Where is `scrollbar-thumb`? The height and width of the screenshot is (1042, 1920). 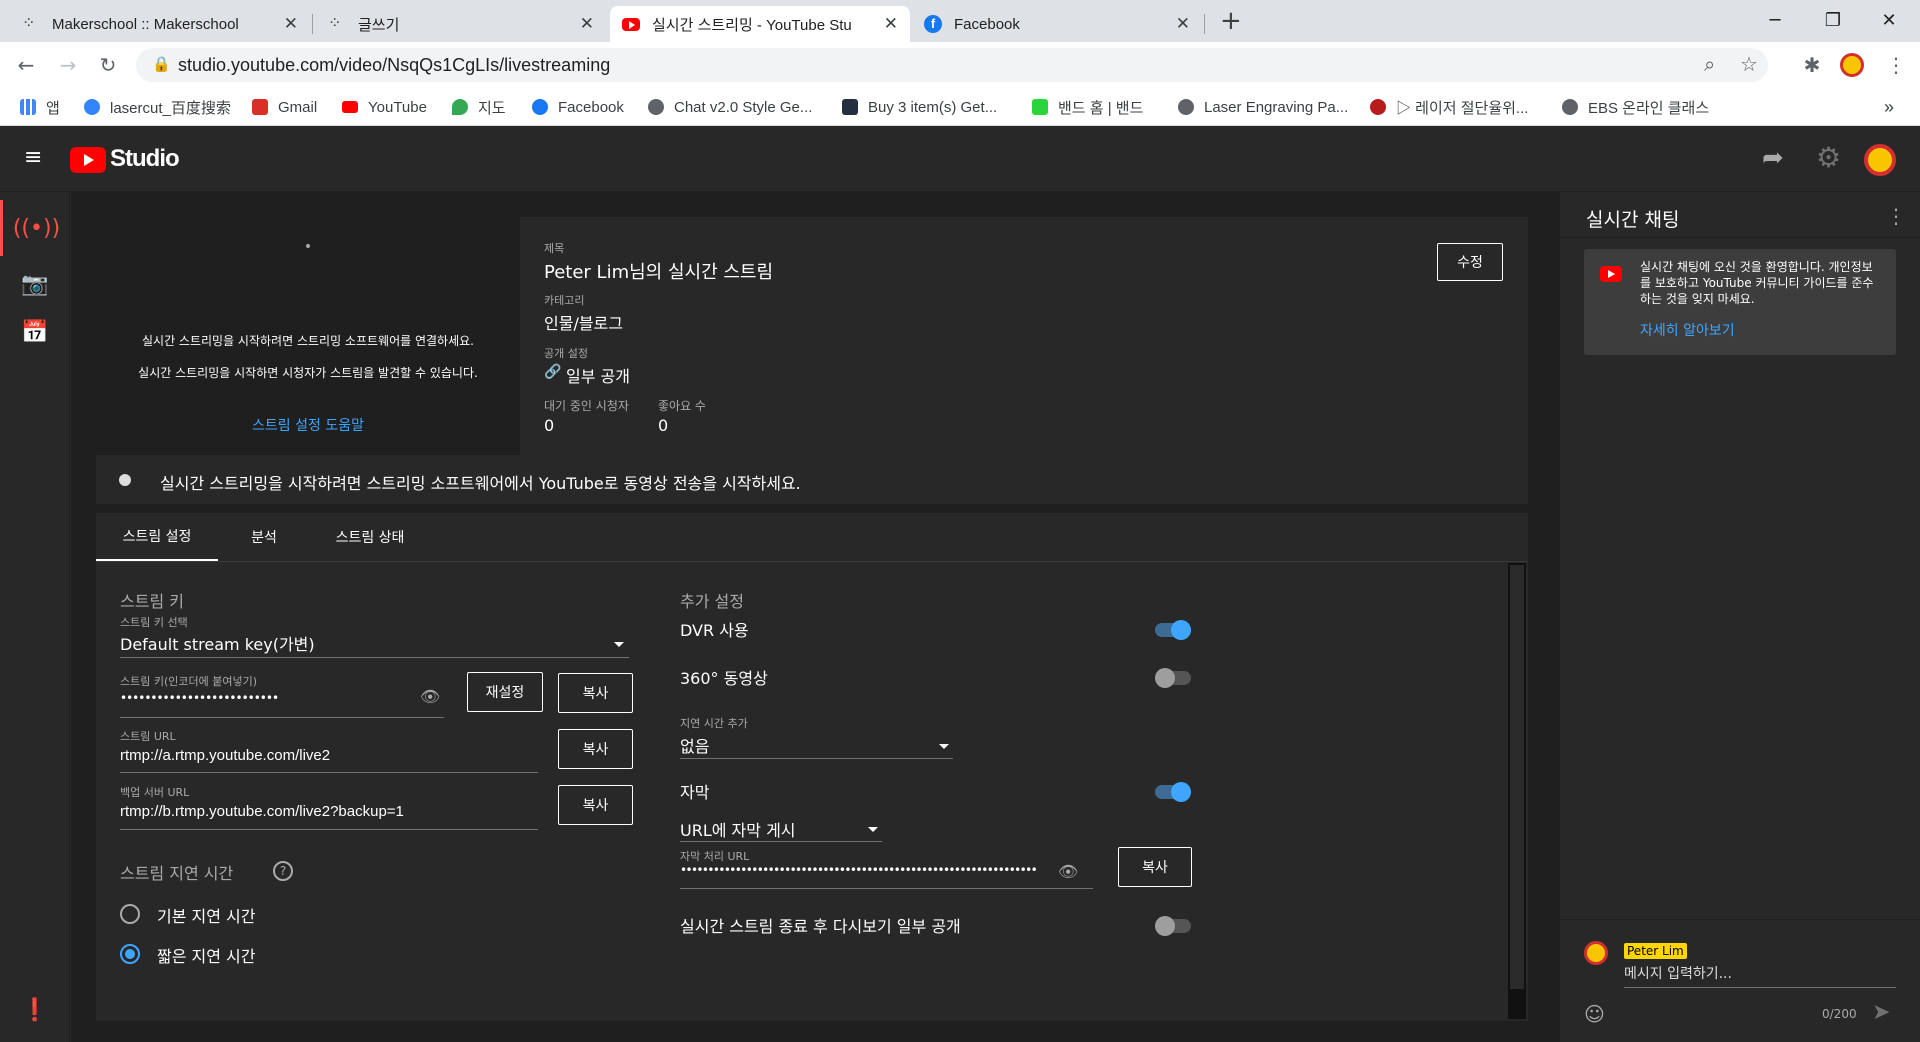 scrollbar-thumb is located at coordinates (1517, 777).